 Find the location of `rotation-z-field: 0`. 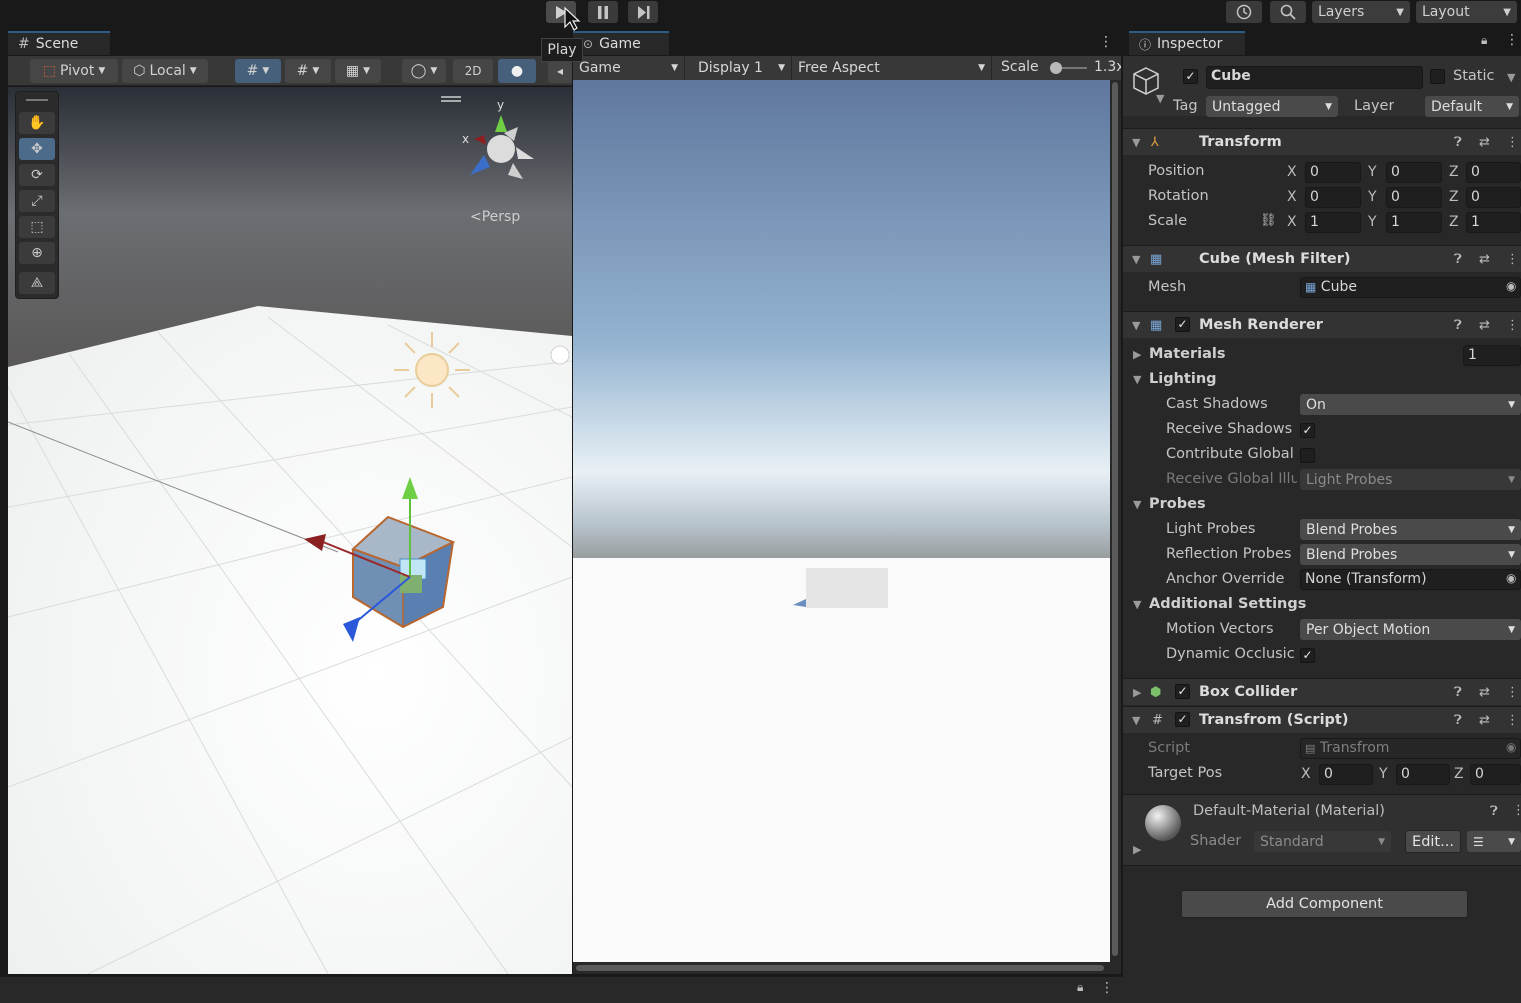

rotation-z-field: 0 is located at coordinates (1493, 197).